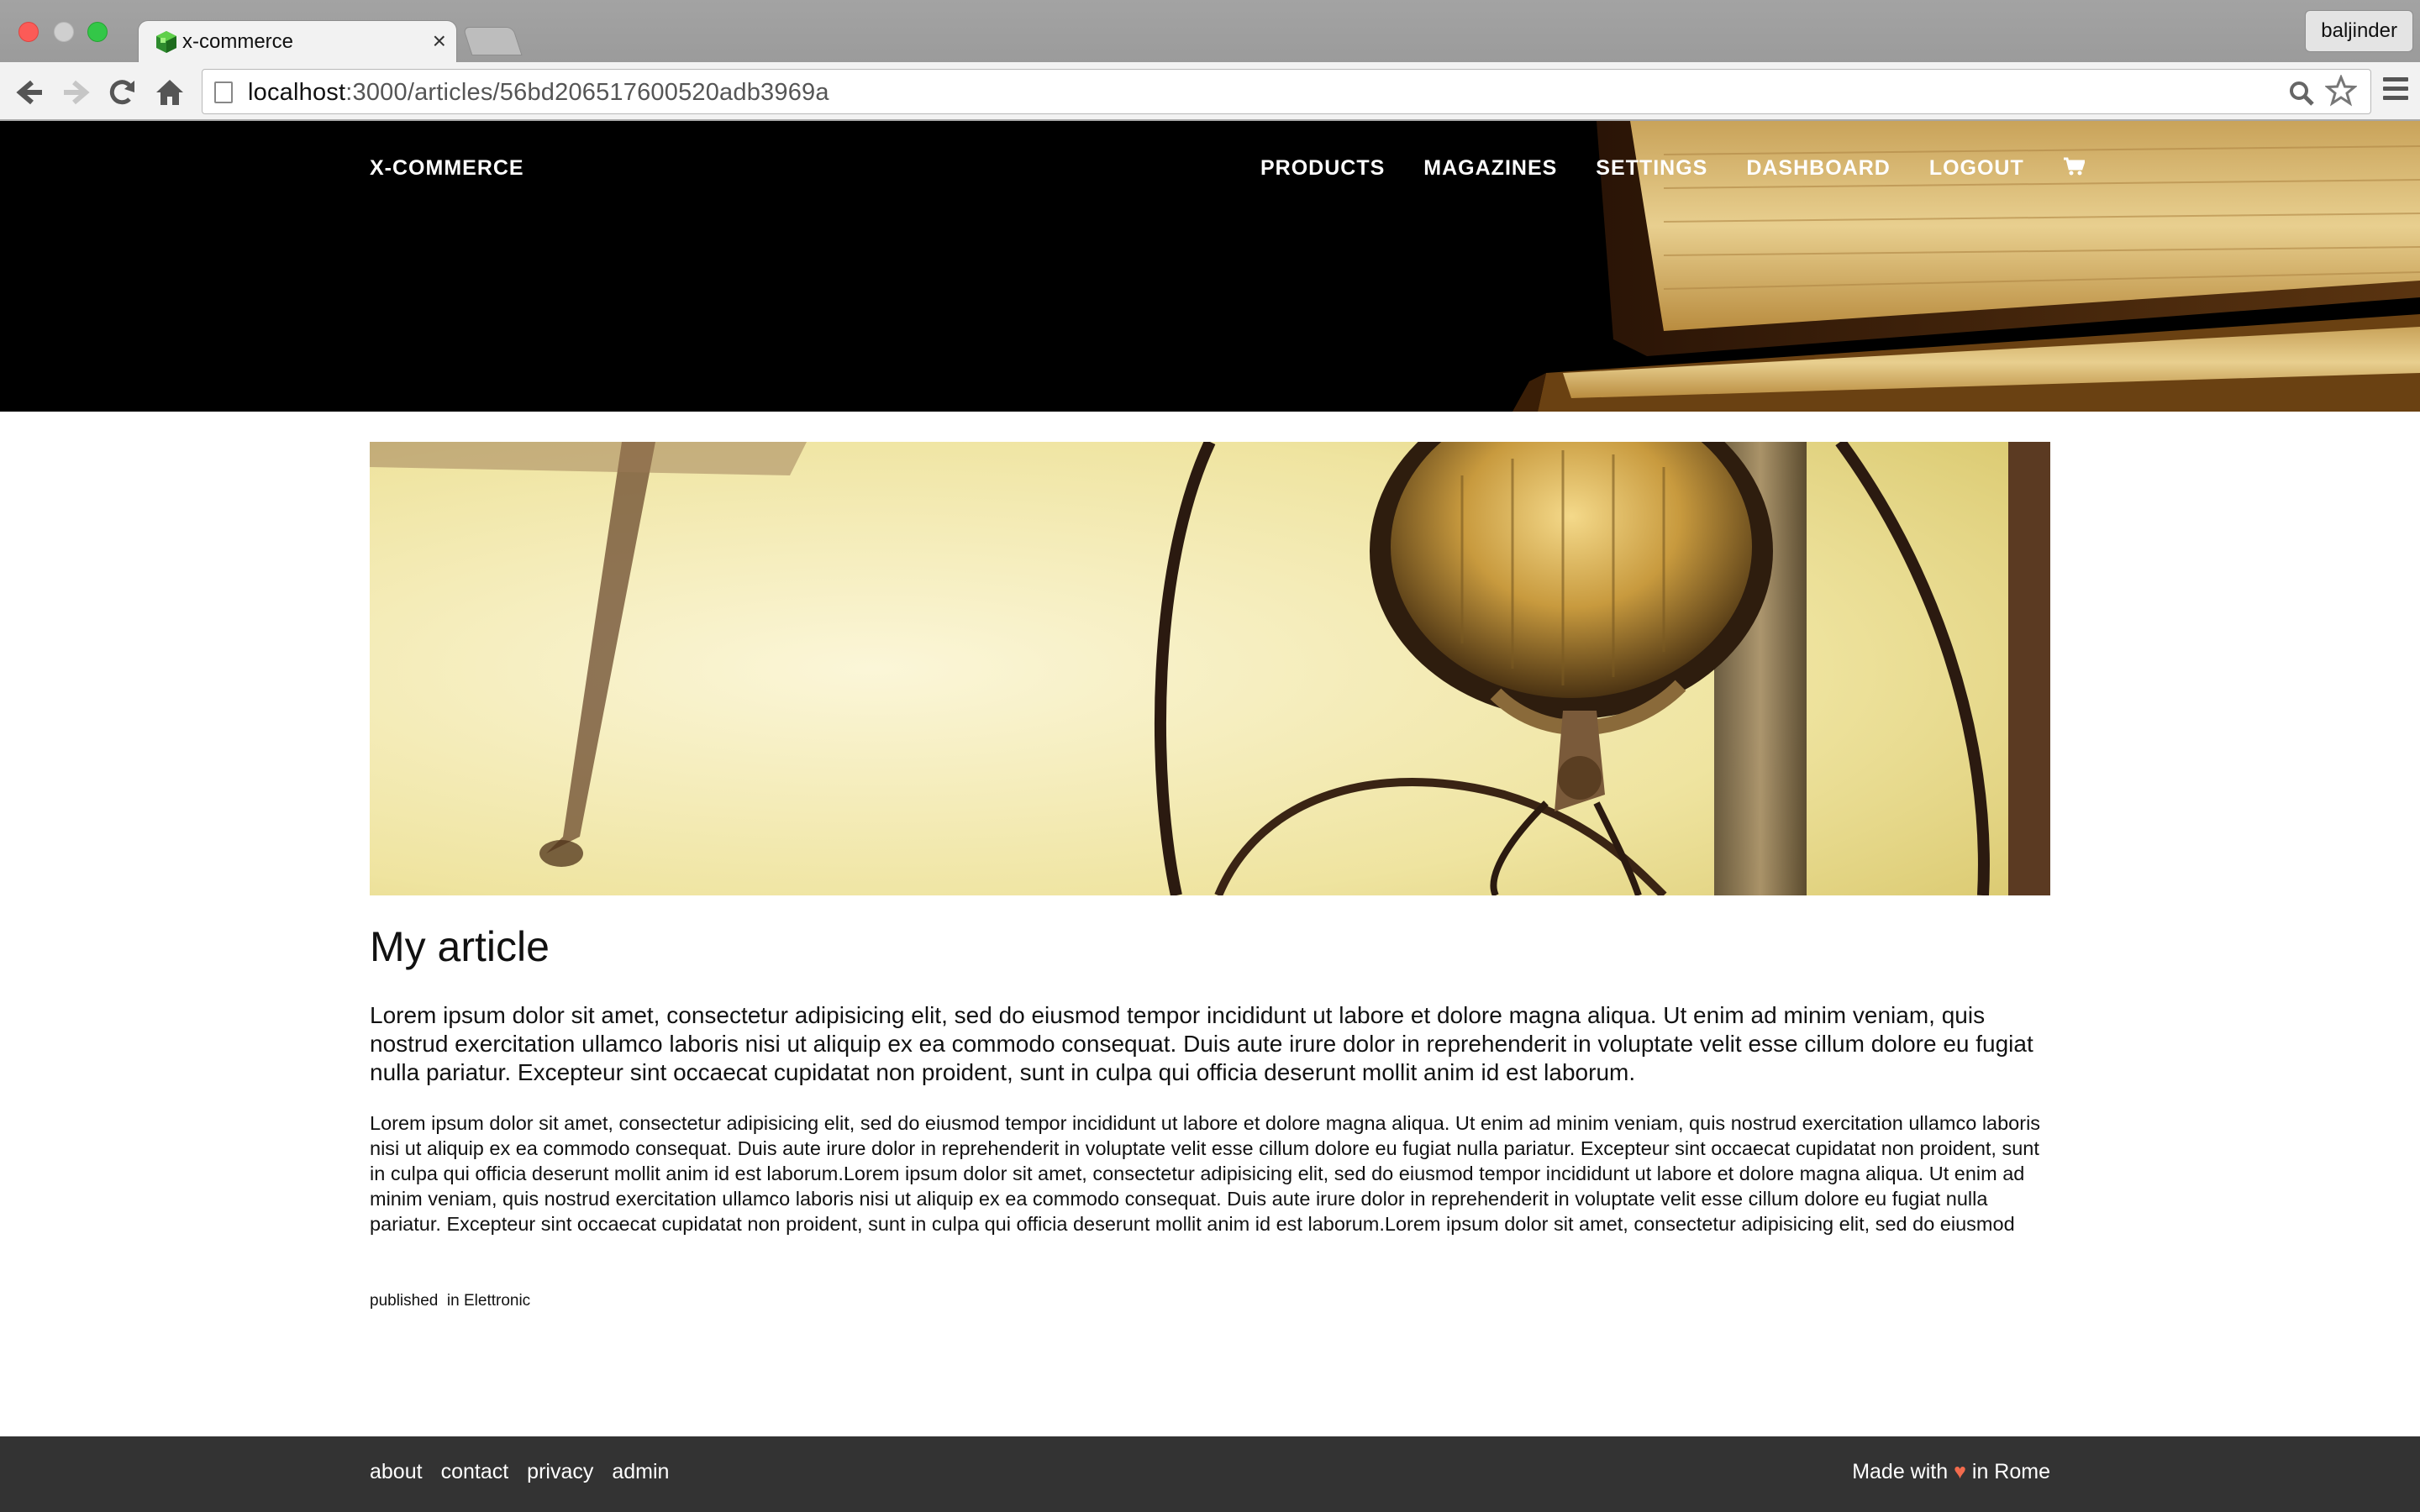  Describe the element at coordinates (170, 92) in the screenshot. I see `home-icon` at that location.